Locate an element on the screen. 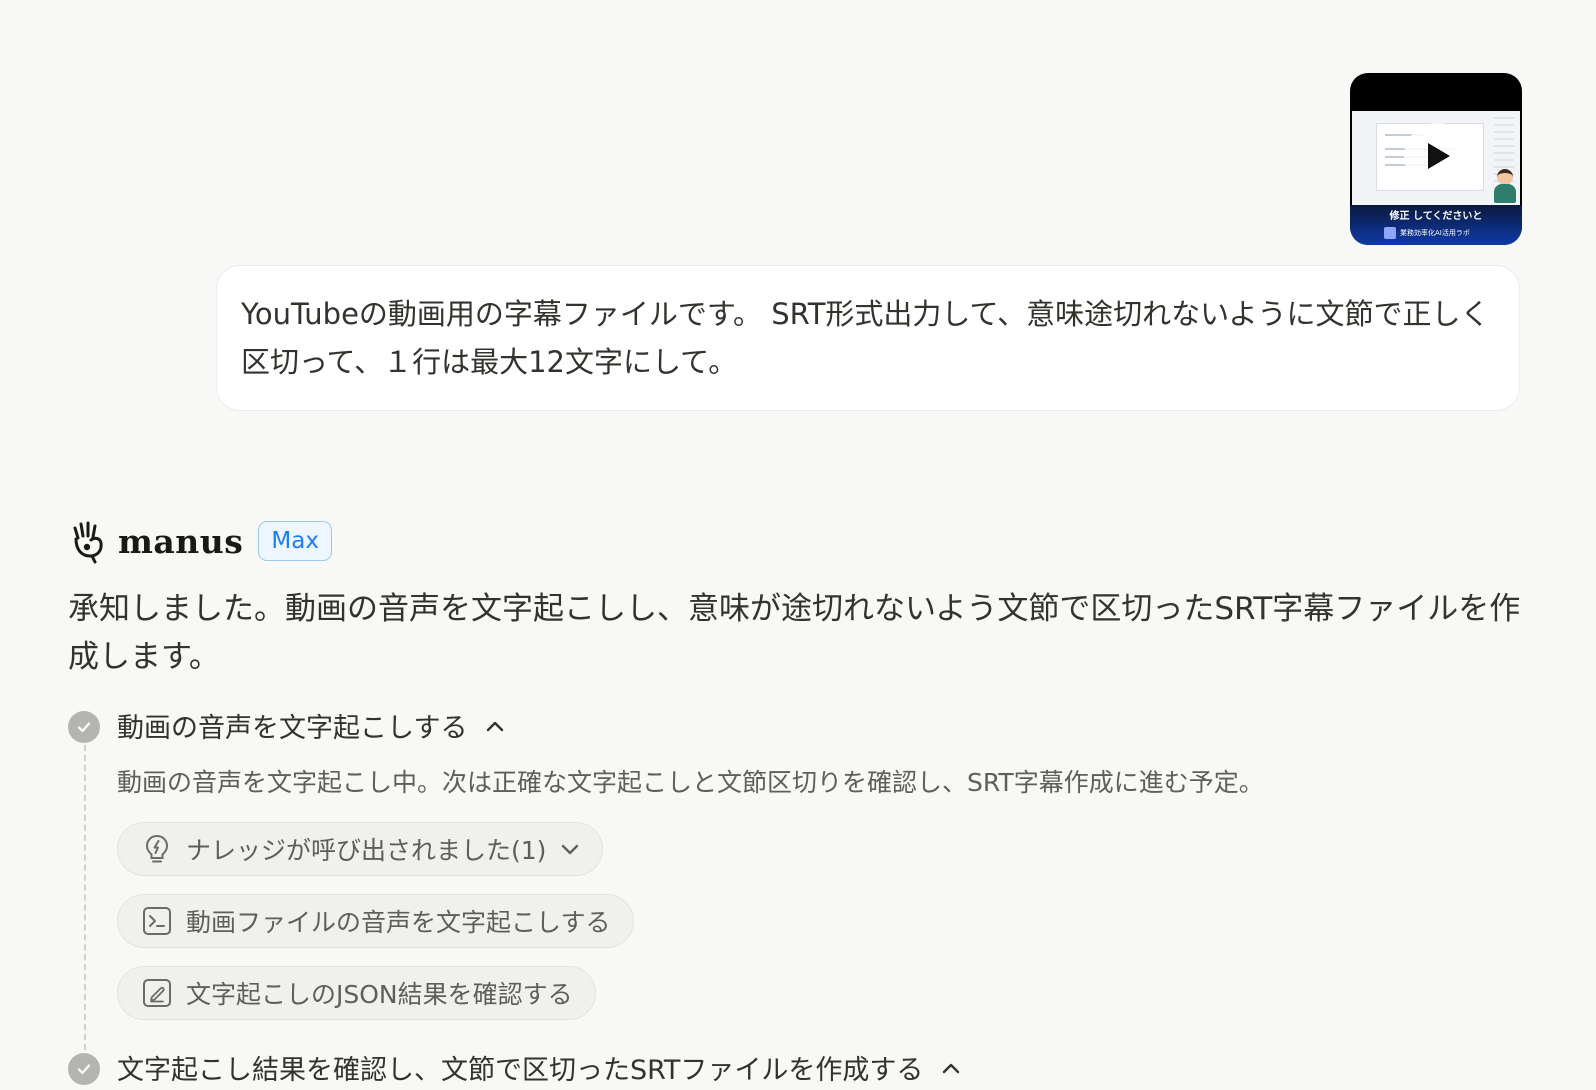  play-button is located at coordinates (1437, 156).